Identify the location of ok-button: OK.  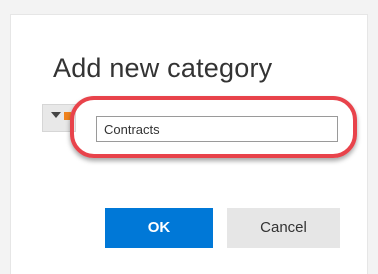
(159, 228).